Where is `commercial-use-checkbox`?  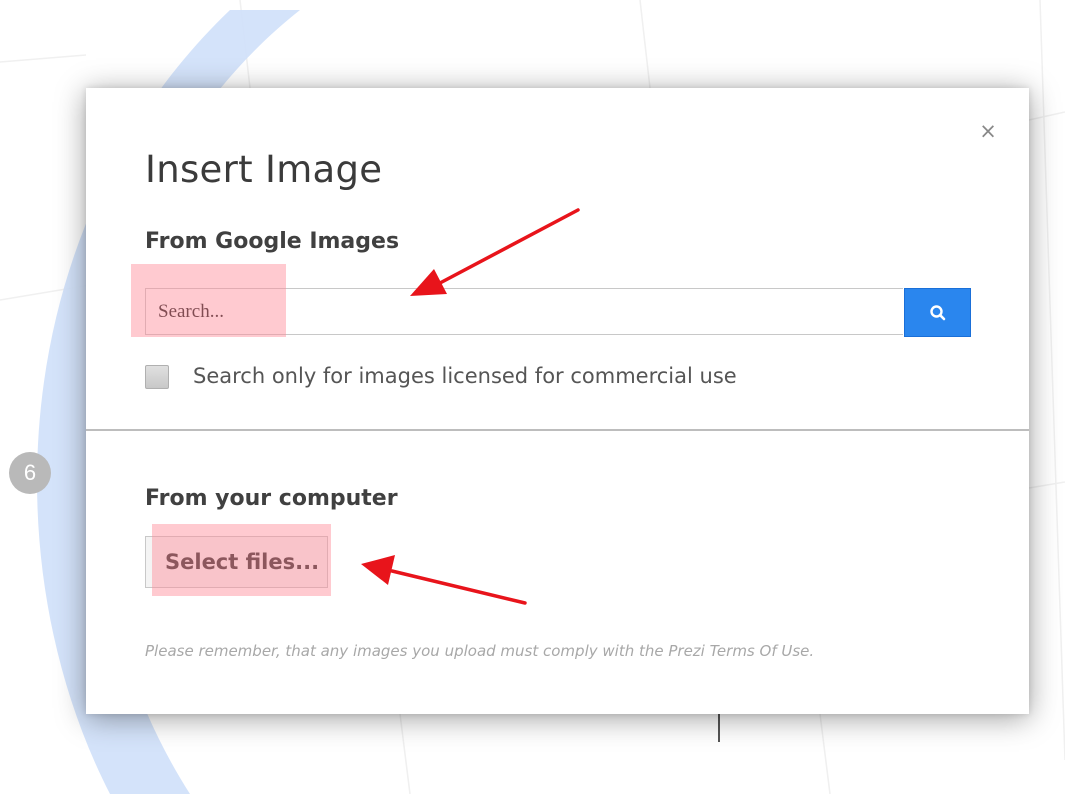
commercial-use-checkbox is located at coordinates (157, 377).